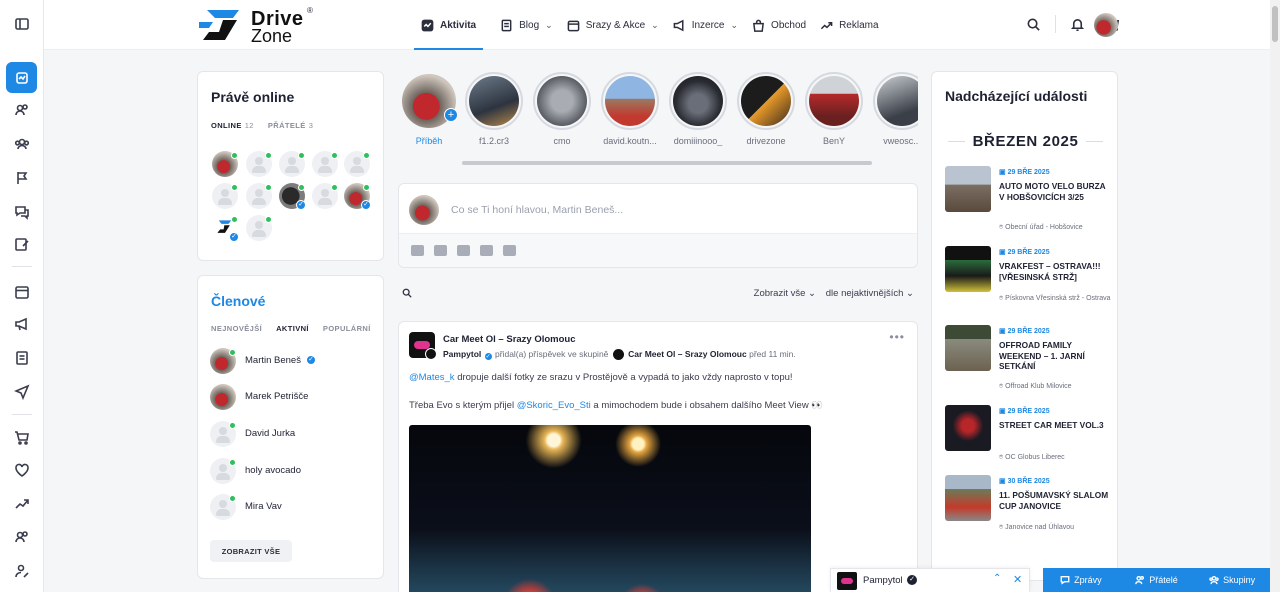 The image size is (1280, 592). Describe the element at coordinates (259, 26) in the screenshot. I see `drivezone-logo: Drive Zone ®` at that location.